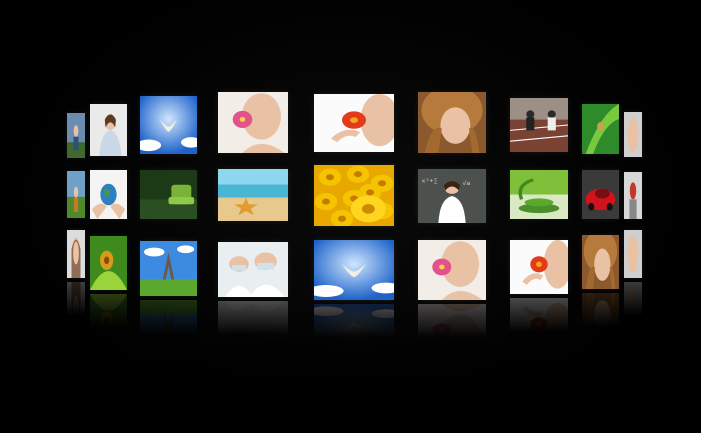 This screenshot has width=701, height=433. Describe the element at coordinates (253, 269) in the screenshot. I see `photo-tile-doctors-in-masks` at that location.